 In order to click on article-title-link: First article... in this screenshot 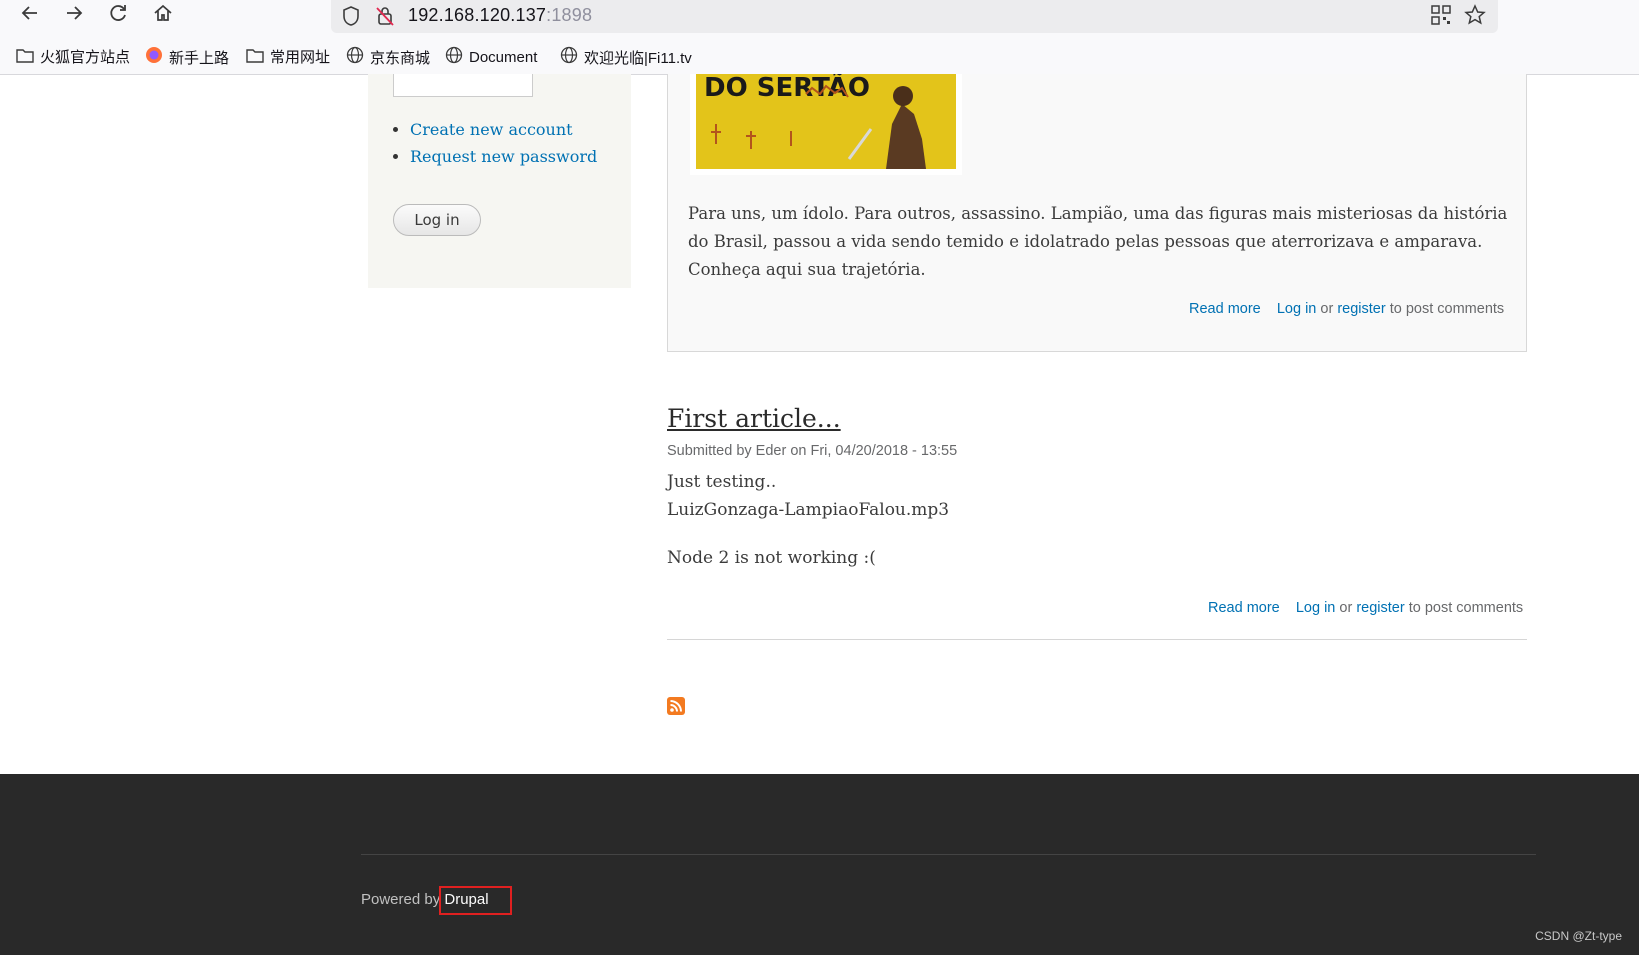, I will do `click(754, 418)`.